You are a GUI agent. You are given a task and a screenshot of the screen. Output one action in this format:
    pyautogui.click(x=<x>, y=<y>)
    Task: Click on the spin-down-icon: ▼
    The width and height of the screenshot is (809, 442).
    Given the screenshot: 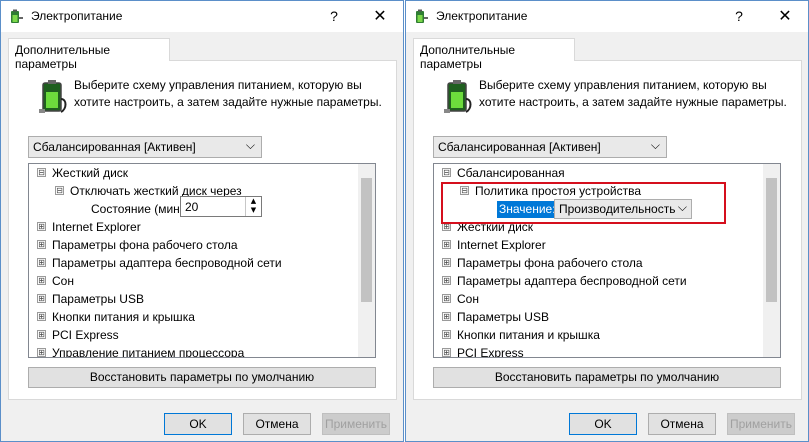 What is the action you would take?
    pyautogui.click(x=253, y=210)
    